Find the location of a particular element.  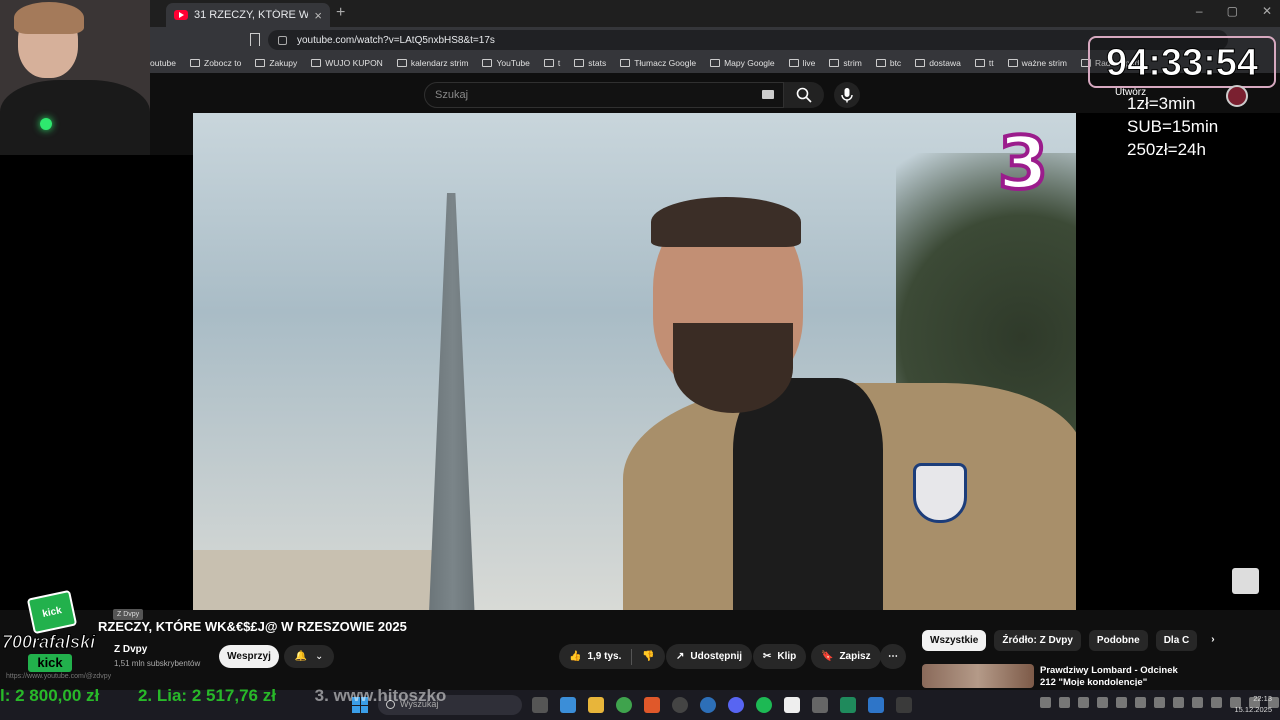

chip-for-you: Dla C is located at coordinates (1176, 640).